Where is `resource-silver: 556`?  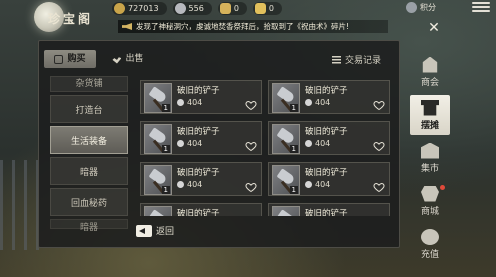
resource-silver: 556 is located at coordinates (192, 8).